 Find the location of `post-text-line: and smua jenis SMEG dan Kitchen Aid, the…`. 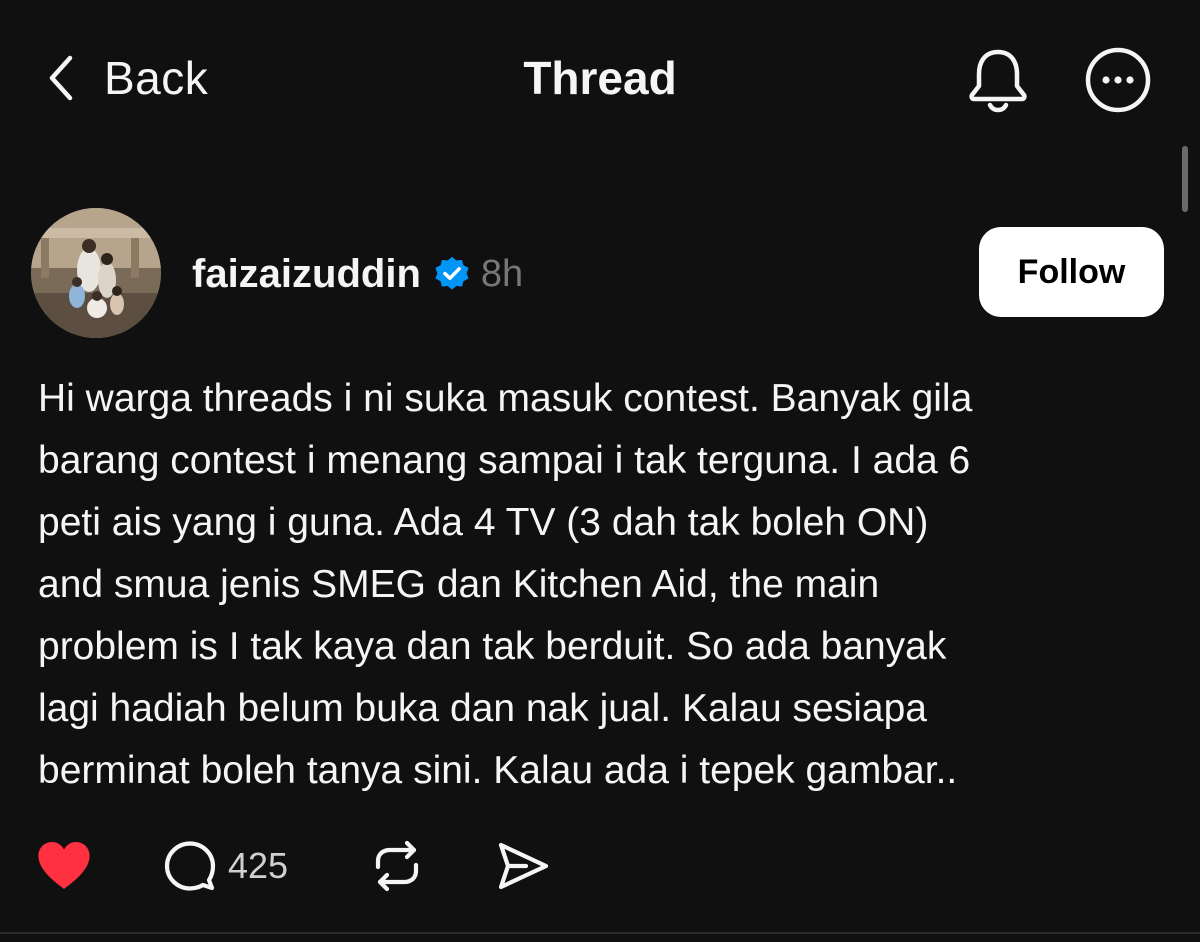

post-text-line: and smua jenis SMEG dan Kitchen Aid, the… is located at coordinates (459, 584).